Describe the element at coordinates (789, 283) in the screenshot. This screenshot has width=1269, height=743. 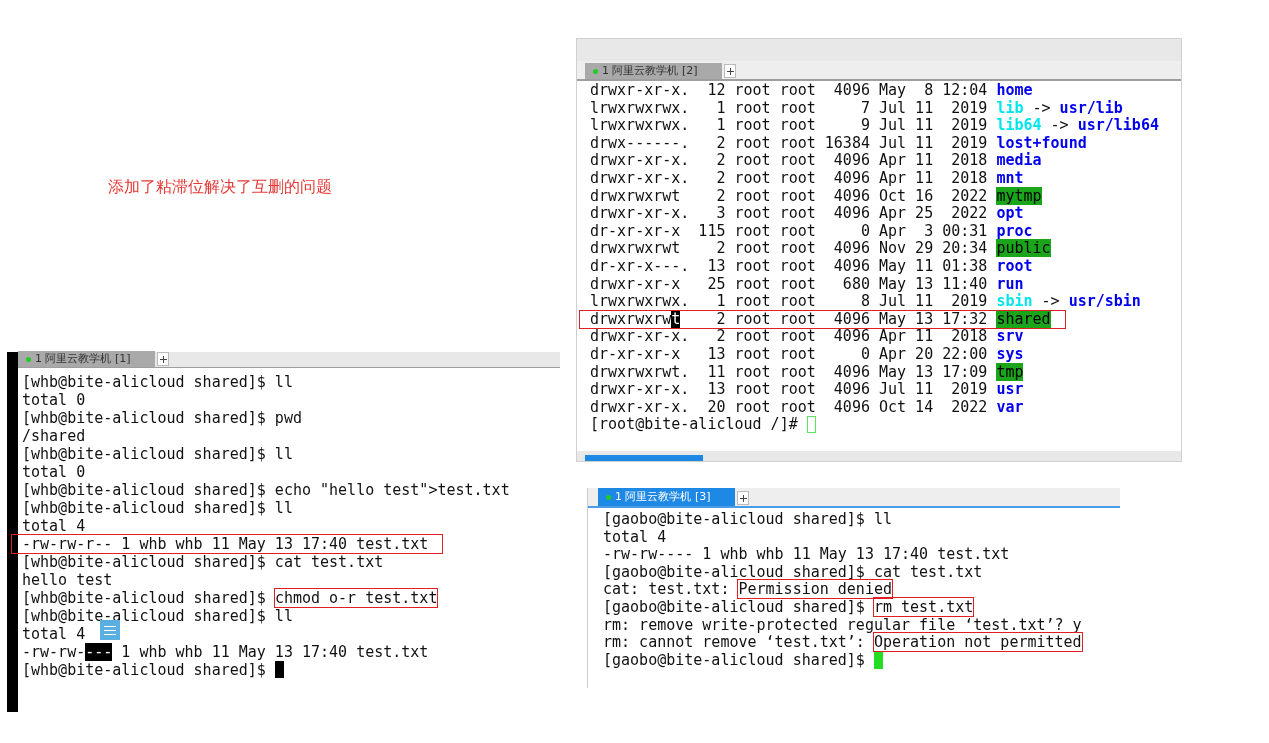
I see `terminal-text: drwxr-xr-x 25 root root 680 May 13 11:40` at that location.